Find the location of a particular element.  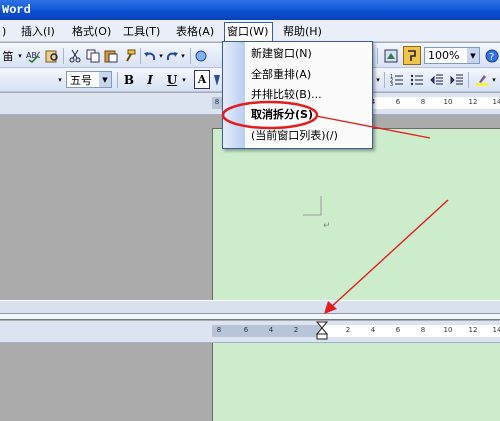

menu-bar: ) 插入(I) 格式(O) 工具(T) 表格(A) 窗口(W) 帮助(H) is located at coordinates (250, 31).